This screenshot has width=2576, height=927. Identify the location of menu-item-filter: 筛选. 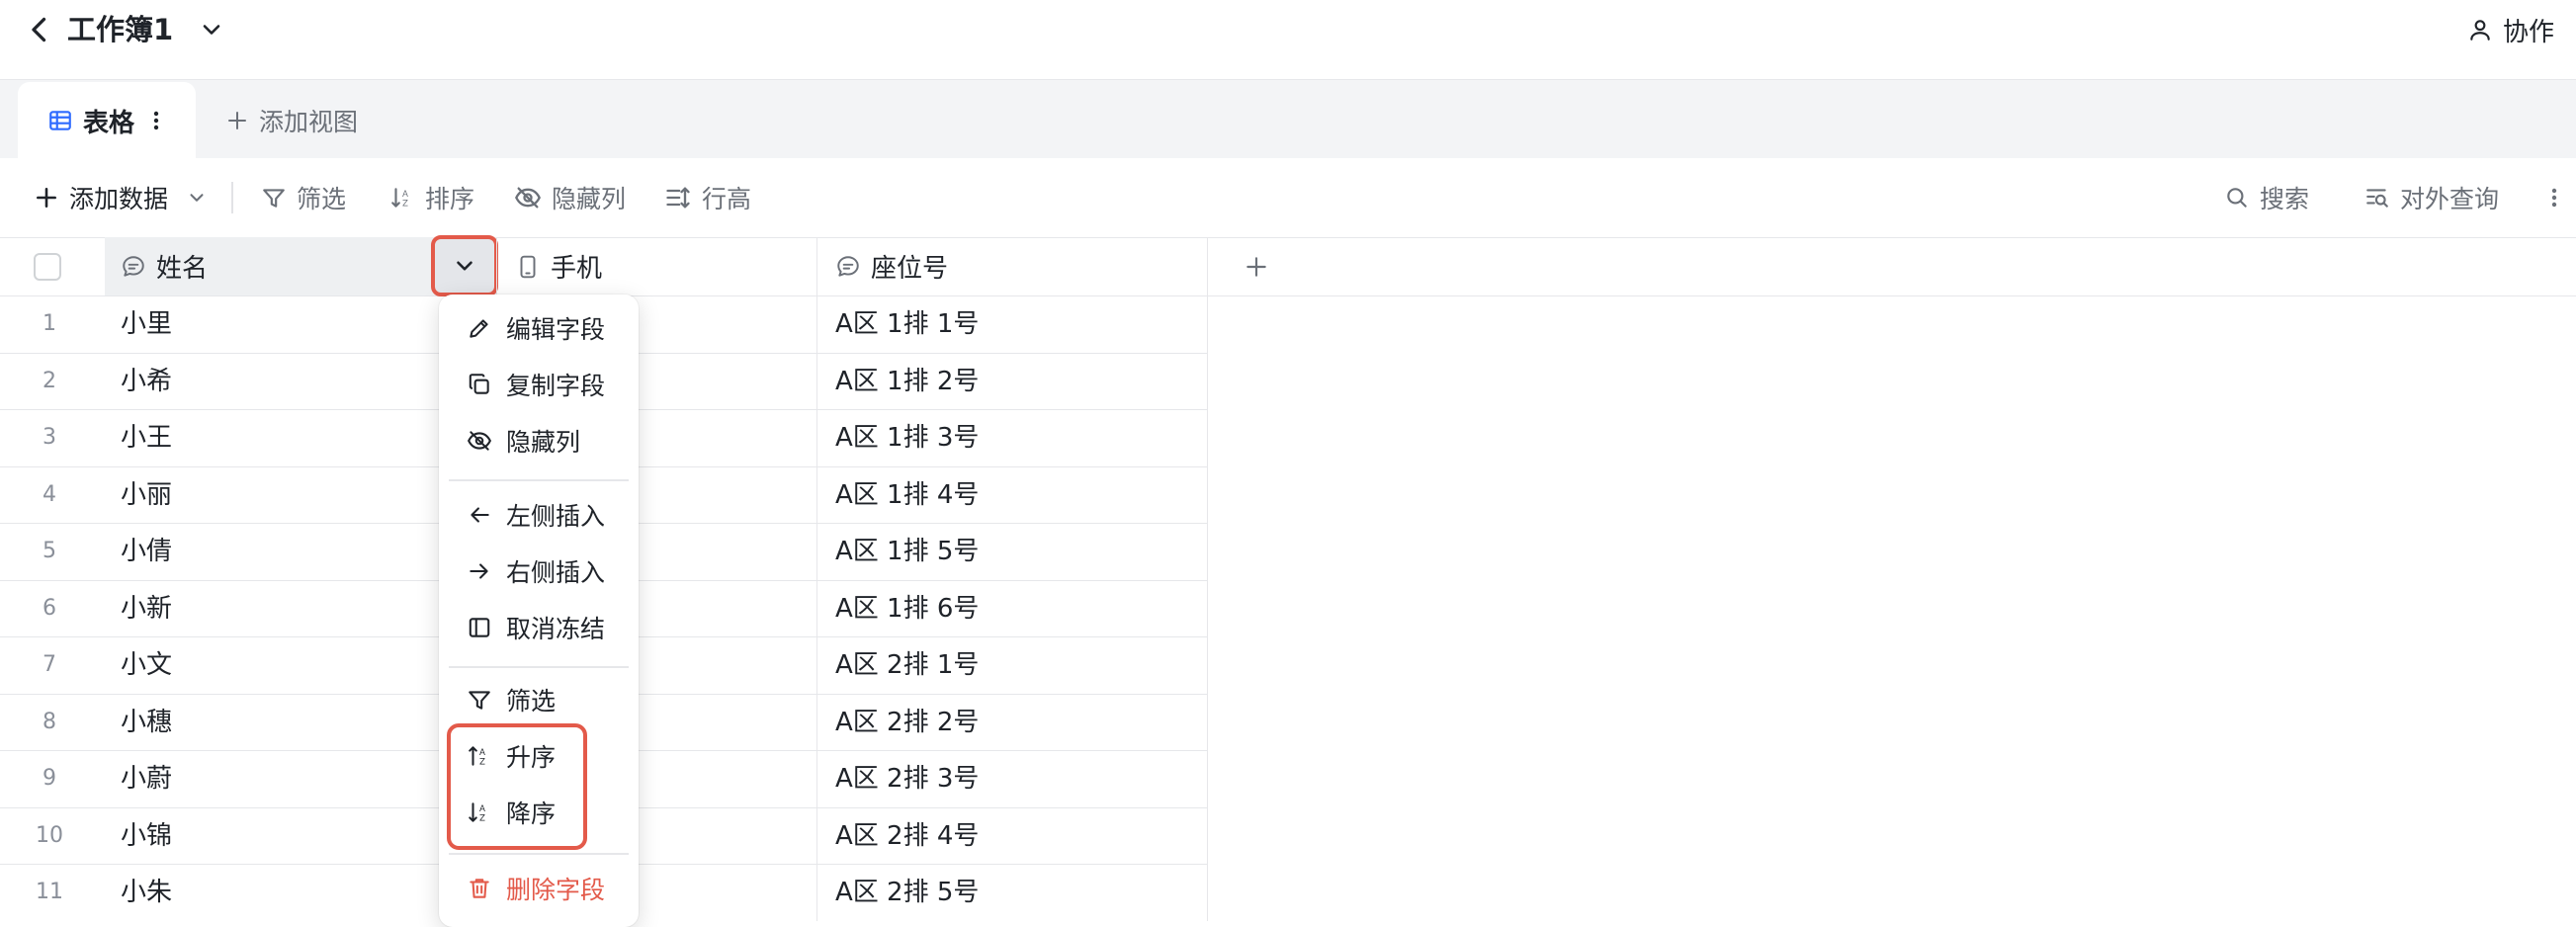
(539, 699).